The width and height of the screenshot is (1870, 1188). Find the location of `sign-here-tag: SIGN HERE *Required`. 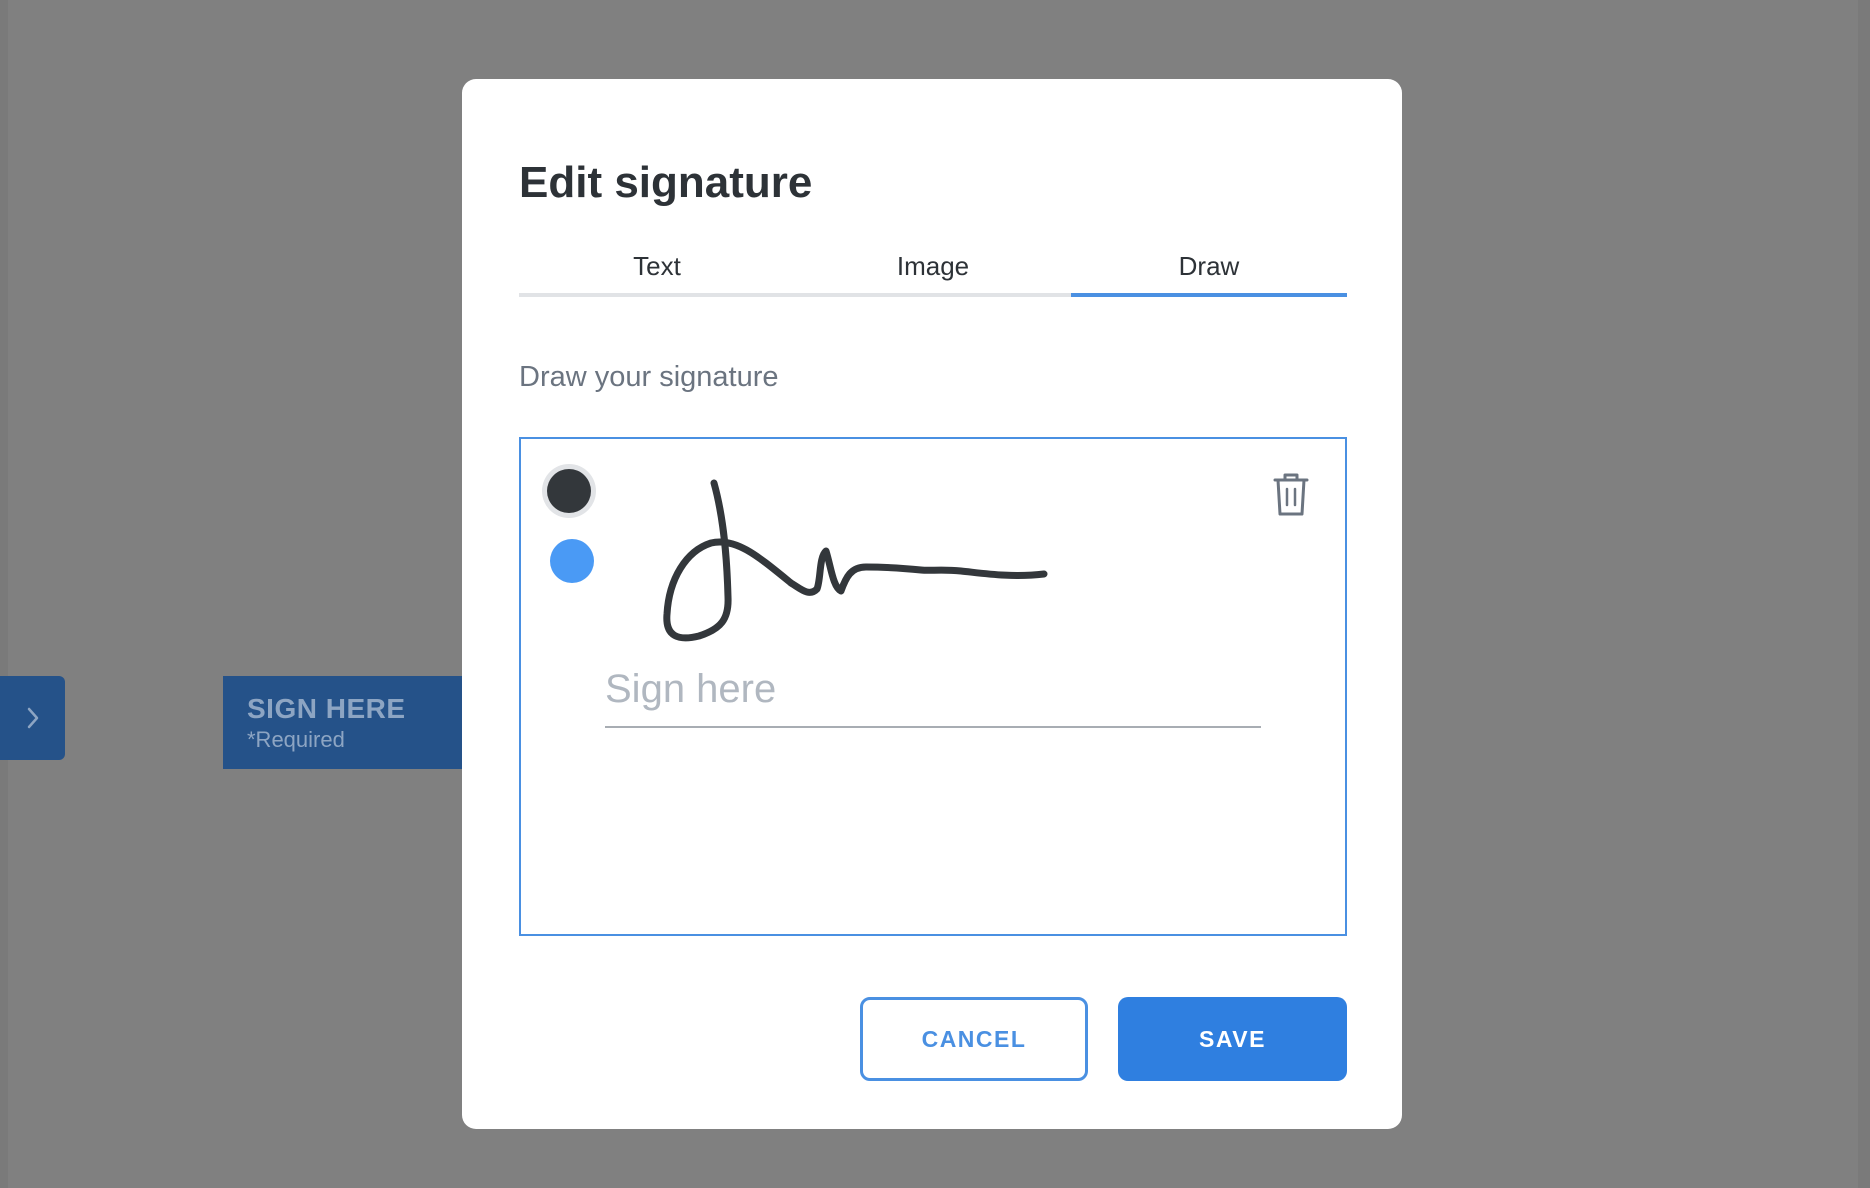

sign-here-tag: SIGN HERE *Required is located at coordinates (343, 722).